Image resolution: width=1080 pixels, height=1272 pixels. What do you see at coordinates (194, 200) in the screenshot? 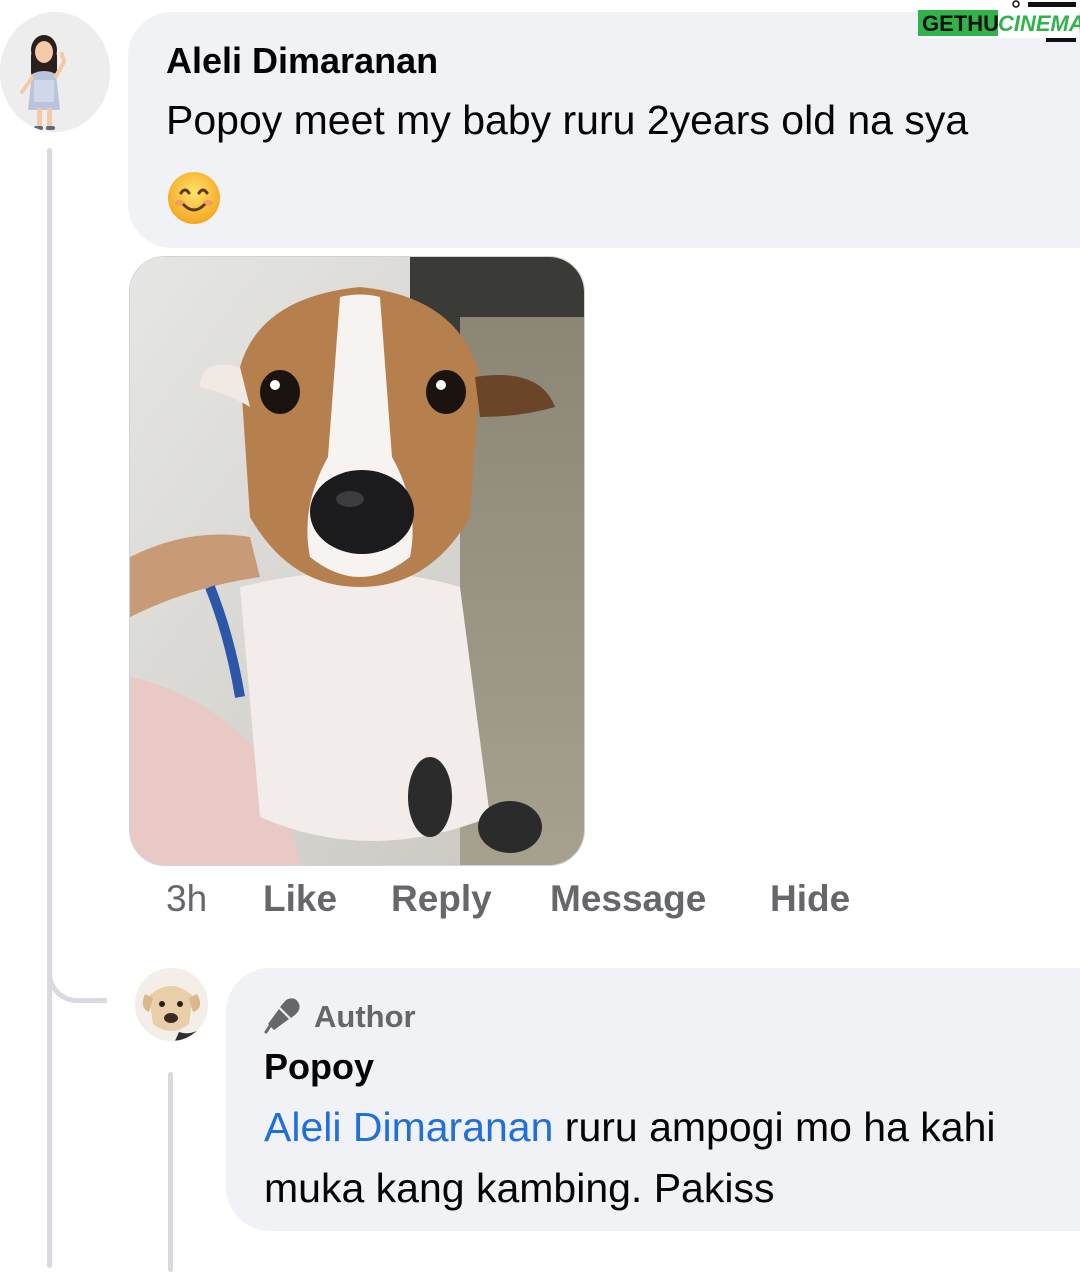
I see `smiling-face-emoji-icon` at bounding box center [194, 200].